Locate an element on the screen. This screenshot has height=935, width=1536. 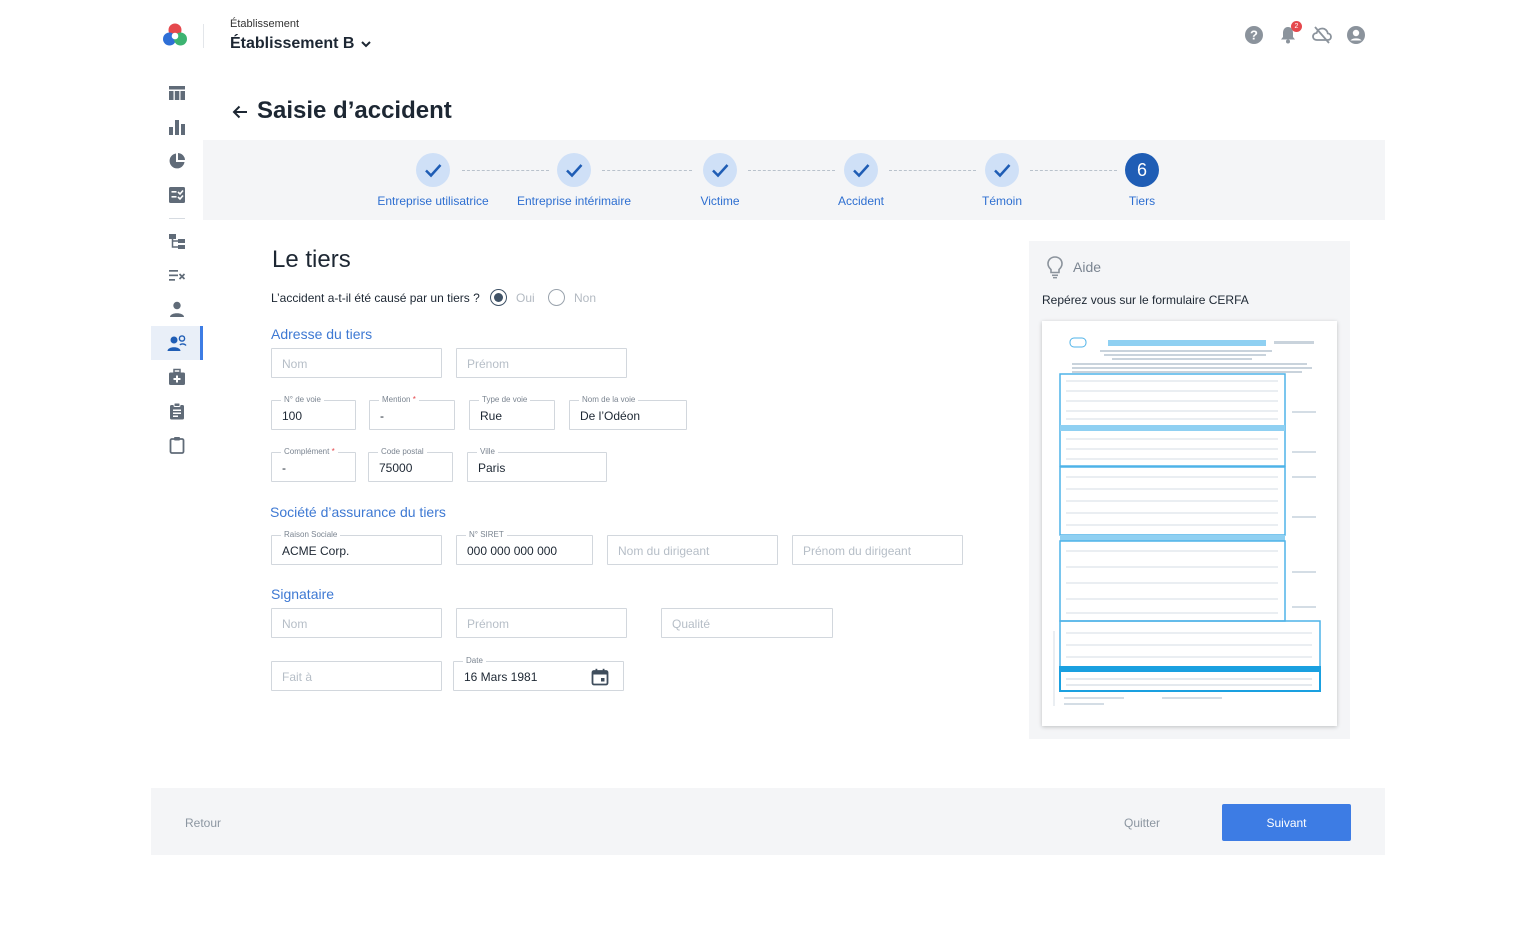
field-placeholder: Nom du dirigeant is located at coordinates (664, 551).